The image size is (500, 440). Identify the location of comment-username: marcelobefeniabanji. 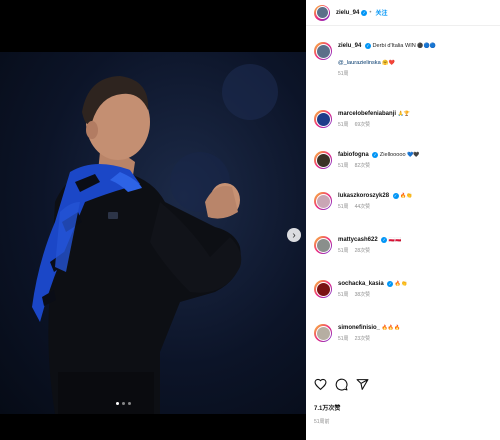
(367, 114).